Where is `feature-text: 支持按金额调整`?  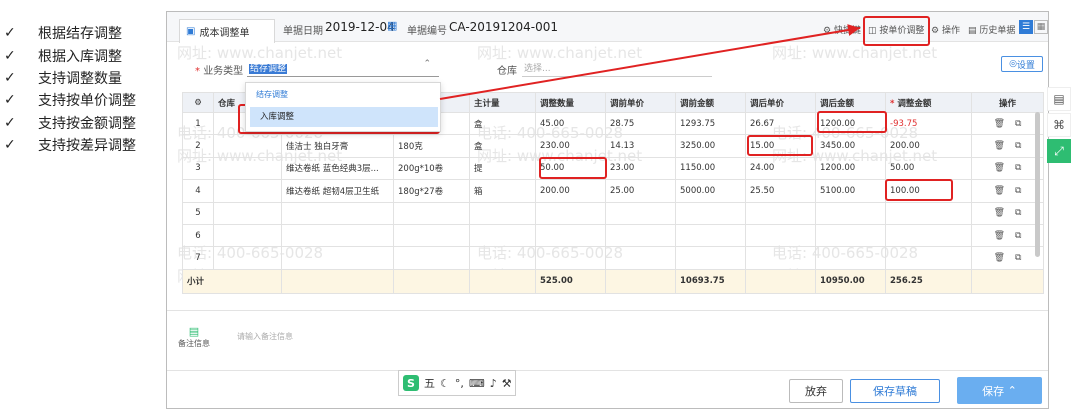 feature-text: 支持按金额调整 is located at coordinates (87, 123).